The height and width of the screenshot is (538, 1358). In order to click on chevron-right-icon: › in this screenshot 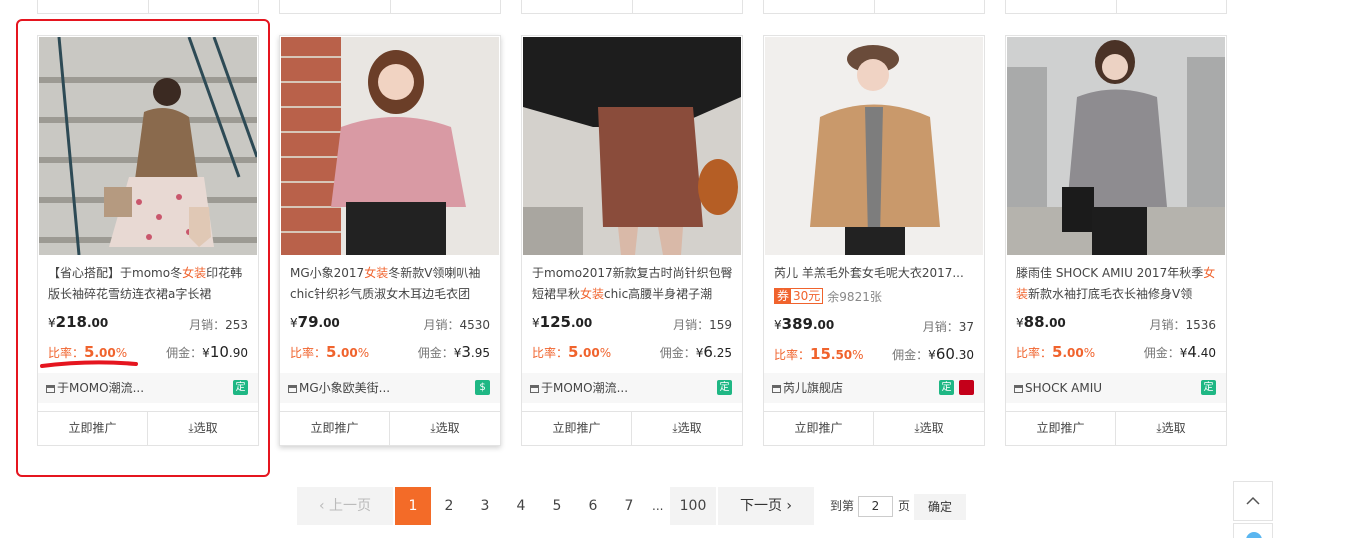, I will do `click(787, 506)`.